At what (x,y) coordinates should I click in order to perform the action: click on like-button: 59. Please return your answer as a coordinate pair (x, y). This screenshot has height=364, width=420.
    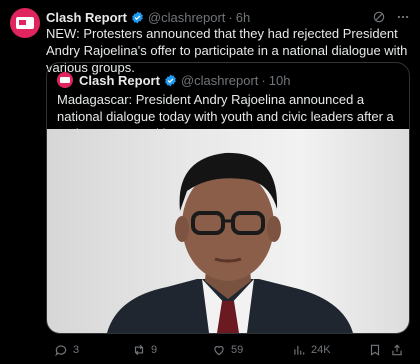
    Looking at the image, I should click on (227, 350).